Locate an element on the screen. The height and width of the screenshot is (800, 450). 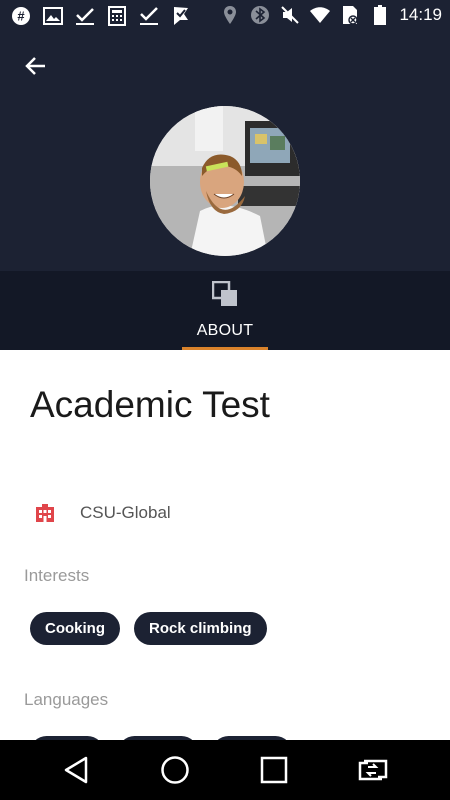
bluetooth-icon is located at coordinates (260, 15).